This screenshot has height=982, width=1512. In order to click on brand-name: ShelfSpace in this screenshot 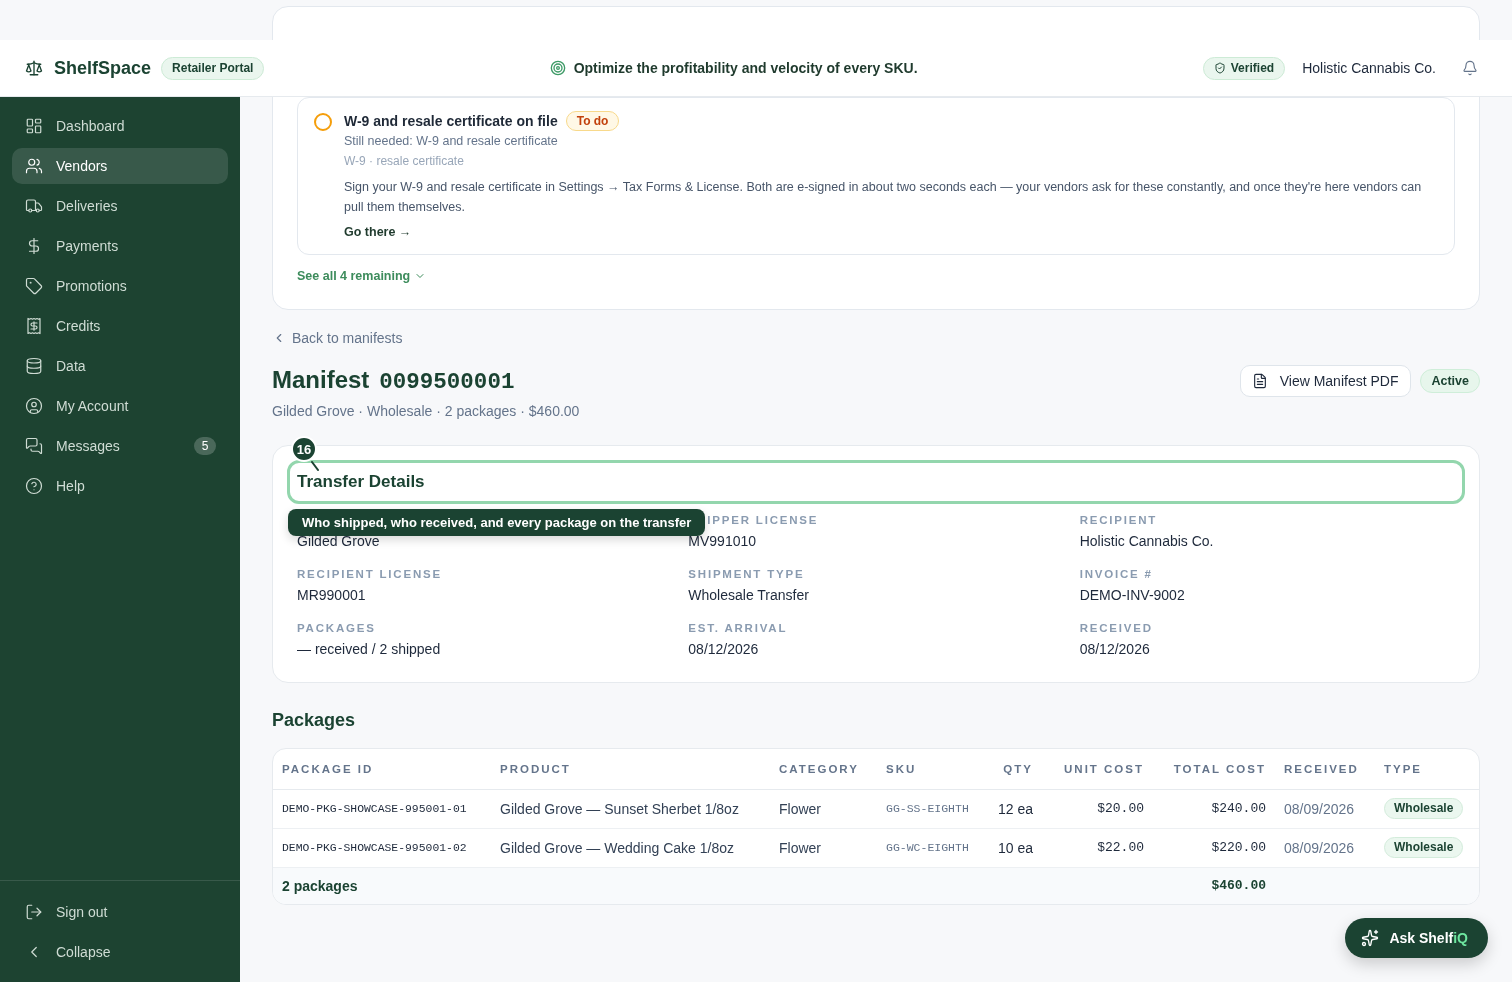, I will do `click(103, 68)`.